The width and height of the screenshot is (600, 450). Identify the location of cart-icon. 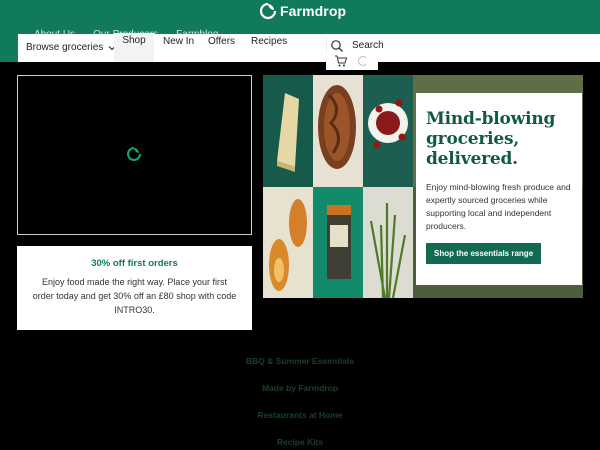
(341, 61).